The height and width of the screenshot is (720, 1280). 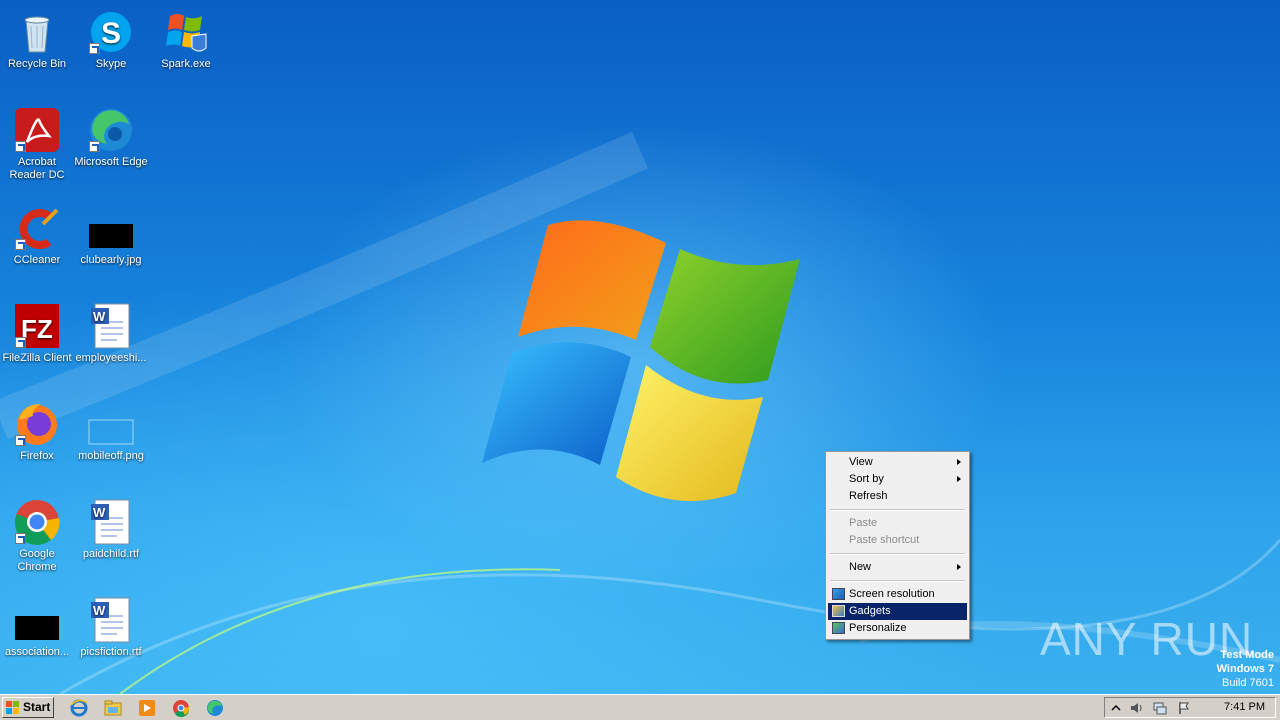 What do you see at coordinates (1247, 655) in the screenshot?
I see `test-mode-line: Test Mode` at bounding box center [1247, 655].